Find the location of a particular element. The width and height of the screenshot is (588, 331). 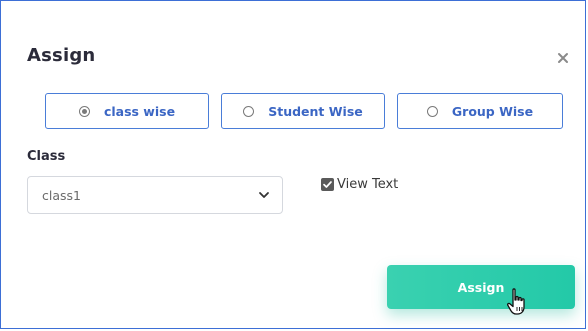

radio-class-wise: class wise is located at coordinates (127, 111).